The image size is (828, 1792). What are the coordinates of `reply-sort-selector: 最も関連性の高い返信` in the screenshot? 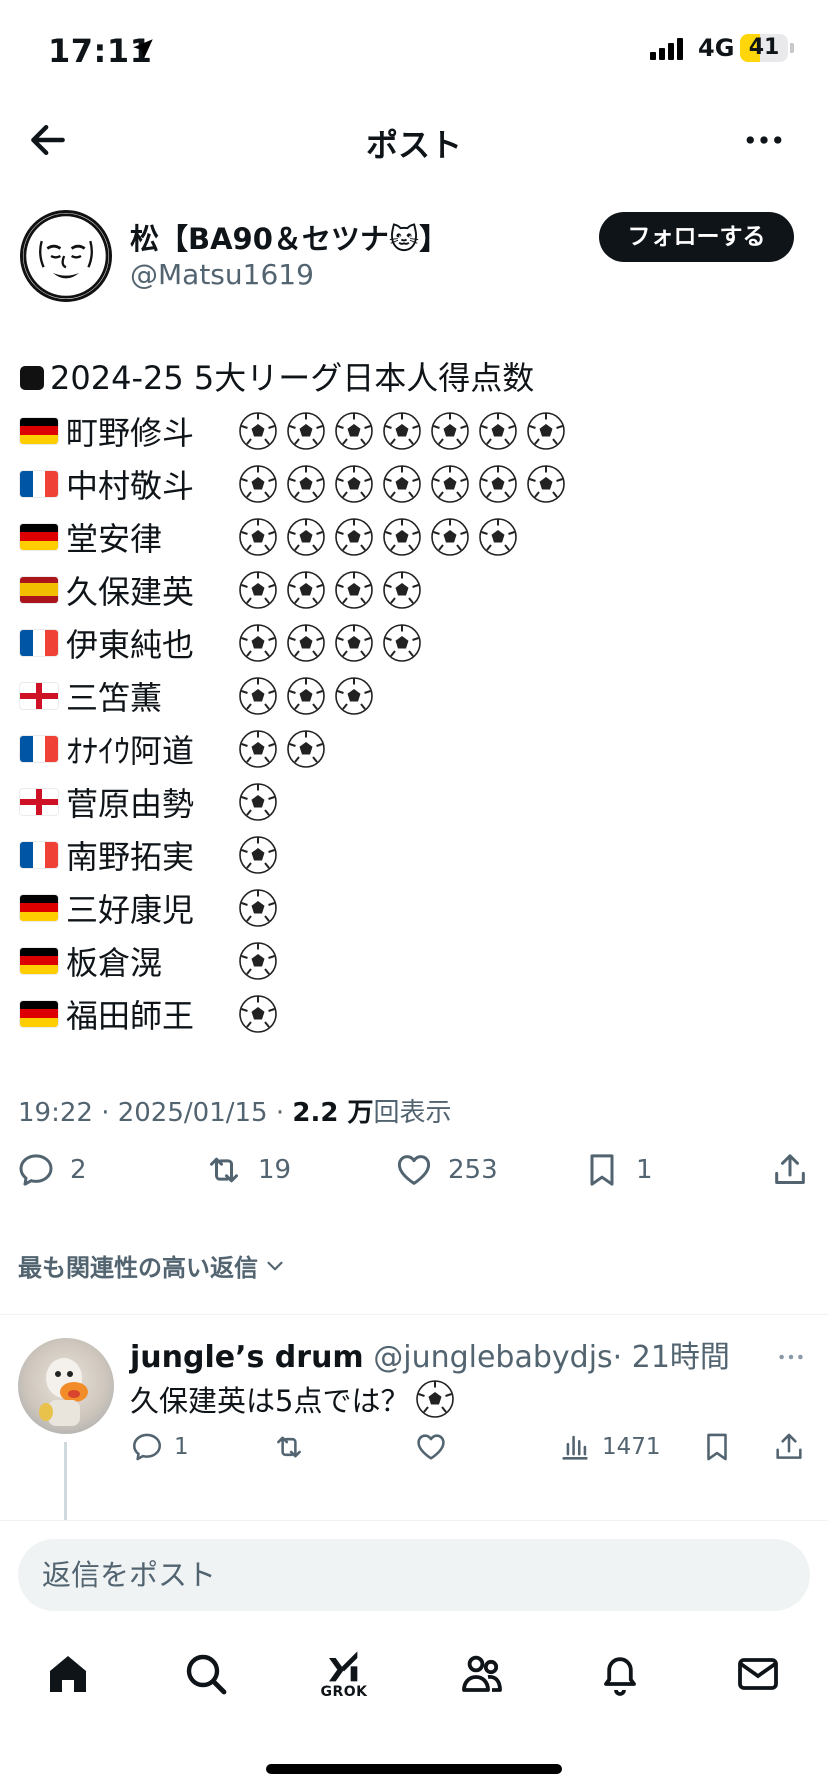 It's located at (153, 1265).